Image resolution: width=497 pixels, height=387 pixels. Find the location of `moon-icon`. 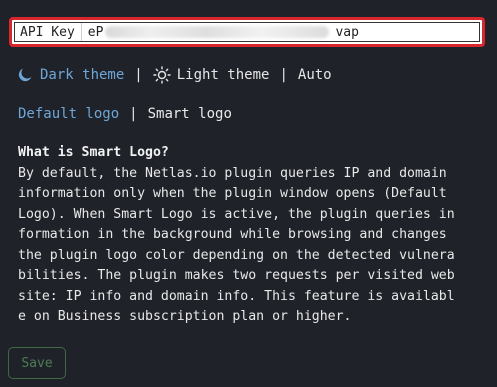

moon-icon is located at coordinates (25, 75).